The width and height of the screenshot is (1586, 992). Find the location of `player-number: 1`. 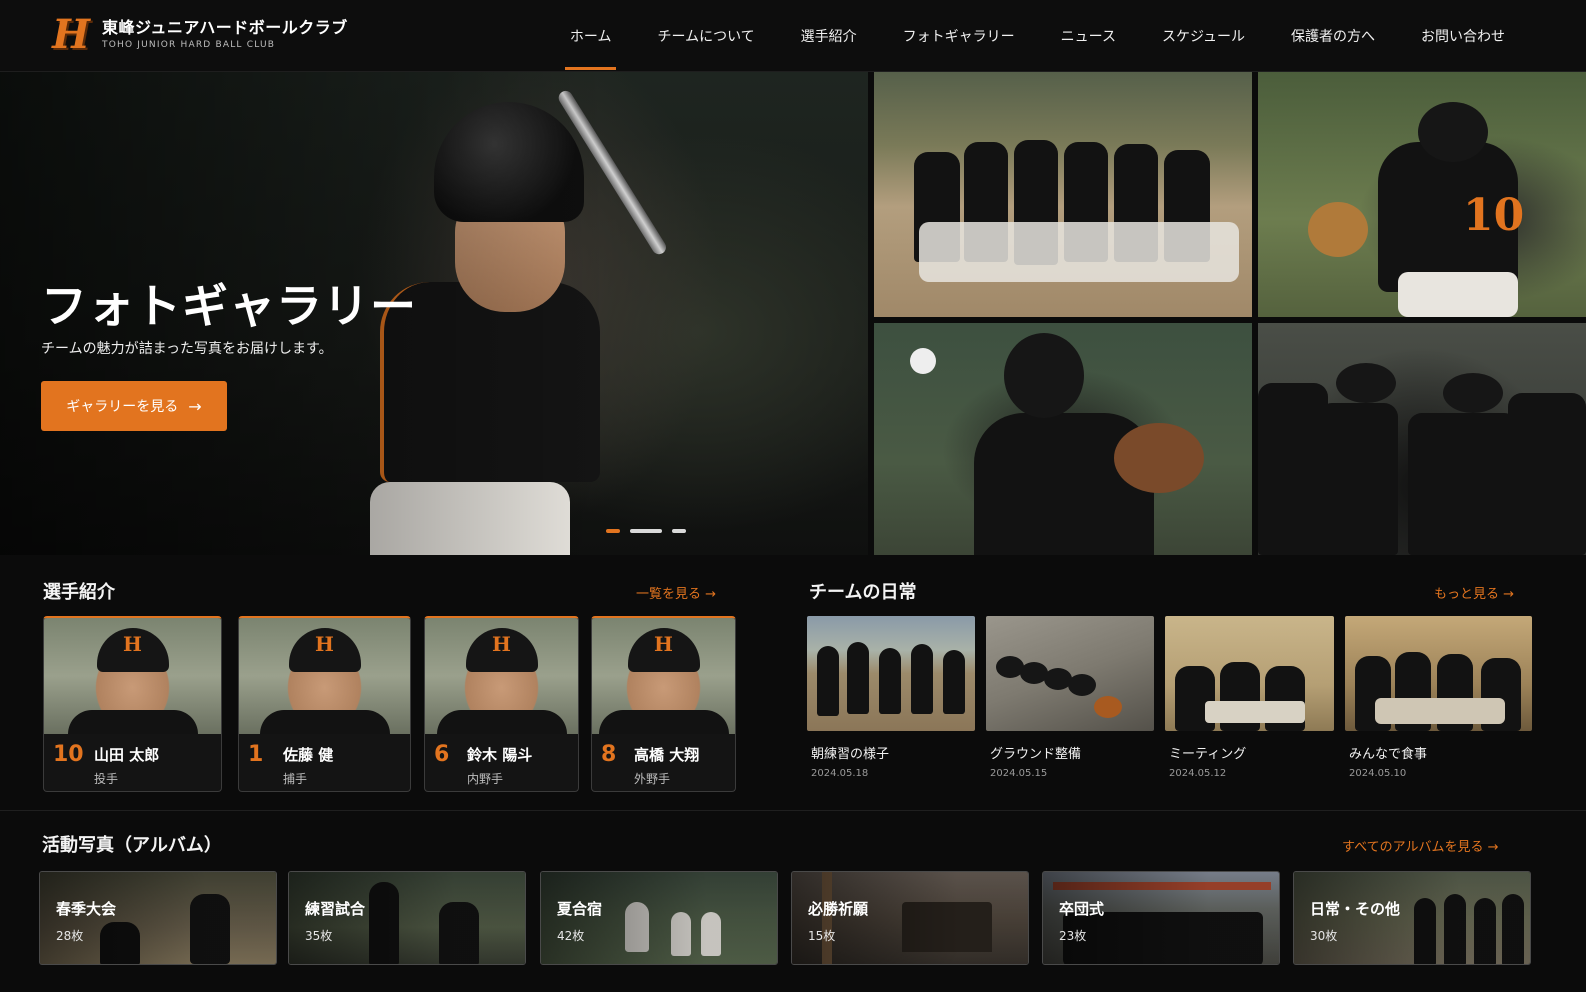

player-number: 1 is located at coordinates (256, 754).